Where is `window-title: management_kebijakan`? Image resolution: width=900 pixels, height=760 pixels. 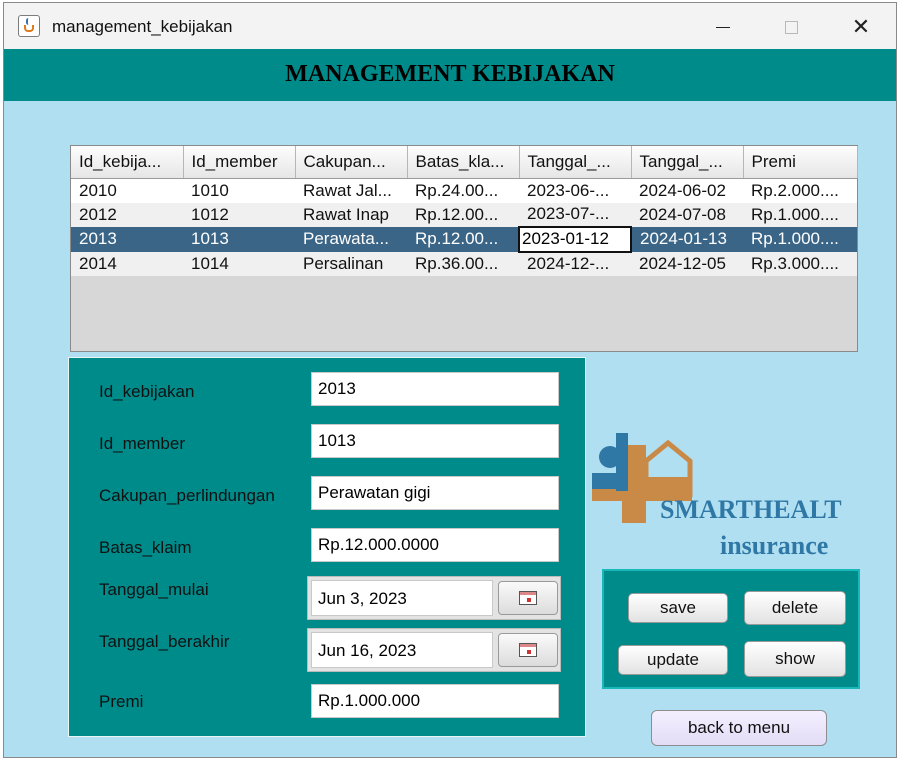
window-title: management_kebijakan is located at coordinates (142, 26).